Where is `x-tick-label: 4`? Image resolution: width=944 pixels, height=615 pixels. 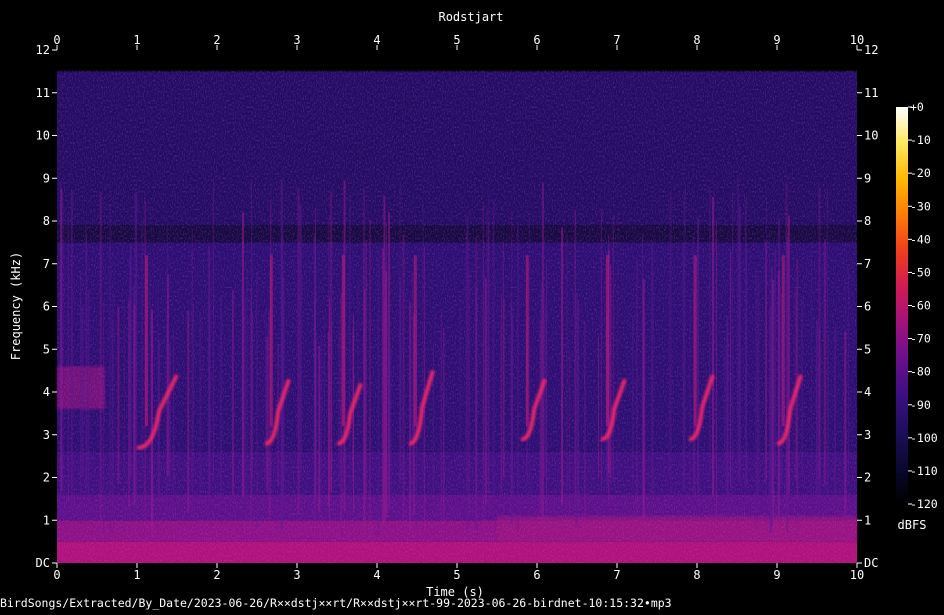
x-tick-label: 4 is located at coordinates (376, 40).